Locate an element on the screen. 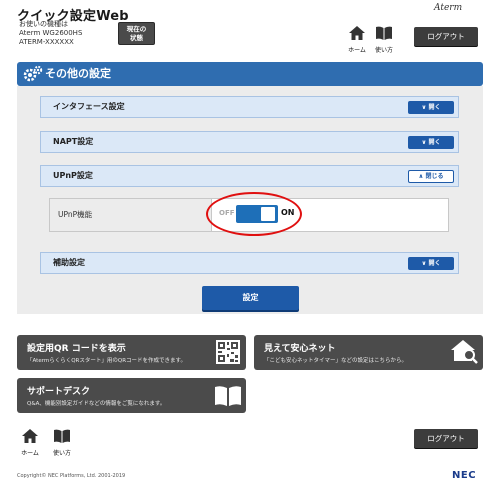 This screenshot has height=490, width=500. qr-card-subtitle: 「AtermらくらくQRスタート」用のQRコードを作成できます。 is located at coordinates (106, 361).